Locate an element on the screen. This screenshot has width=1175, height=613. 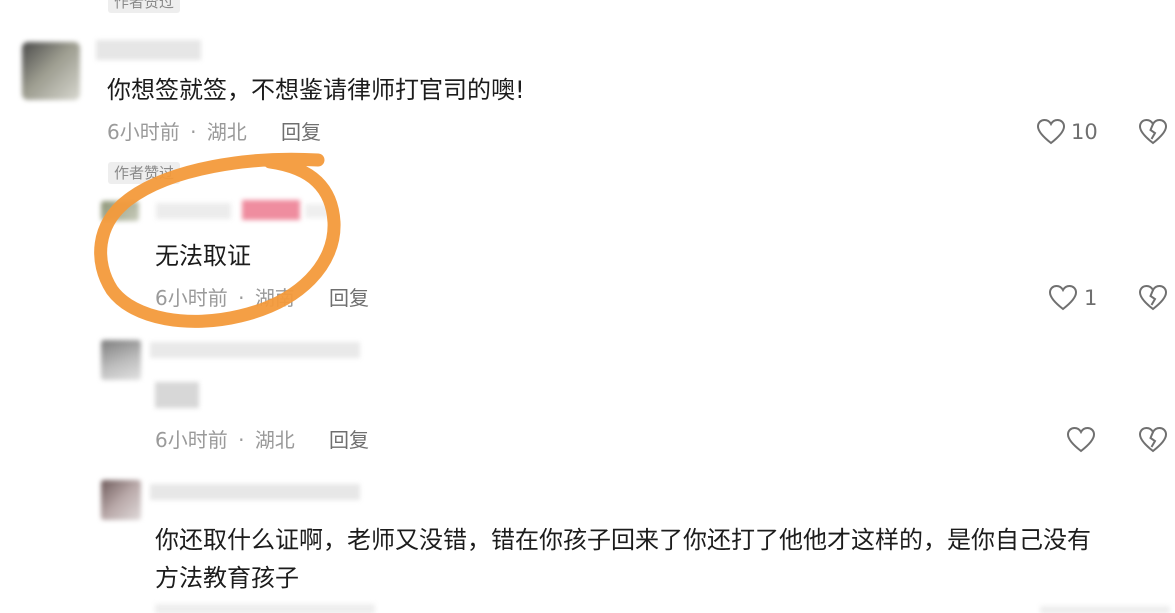
broken-heart-icon is located at coordinates (1153, 440).